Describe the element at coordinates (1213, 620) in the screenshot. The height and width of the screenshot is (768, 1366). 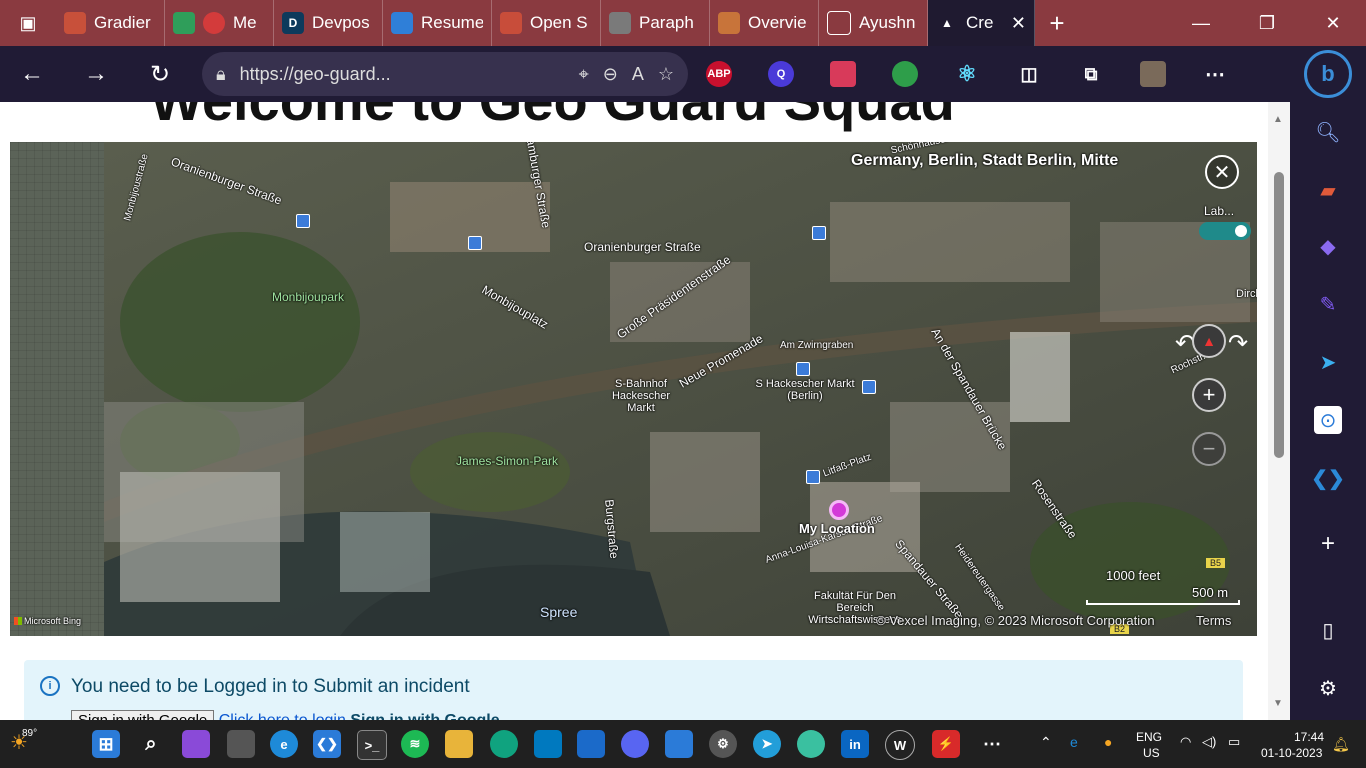
I see `terms-link: Terms` at that location.